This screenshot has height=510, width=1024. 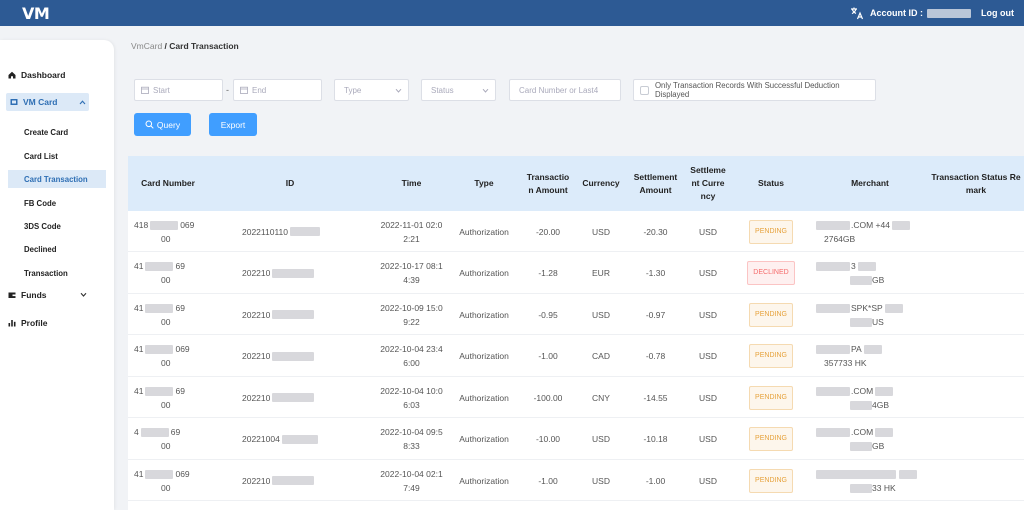 What do you see at coordinates (857, 13) in the screenshot?
I see `translate-icon` at bounding box center [857, 13].